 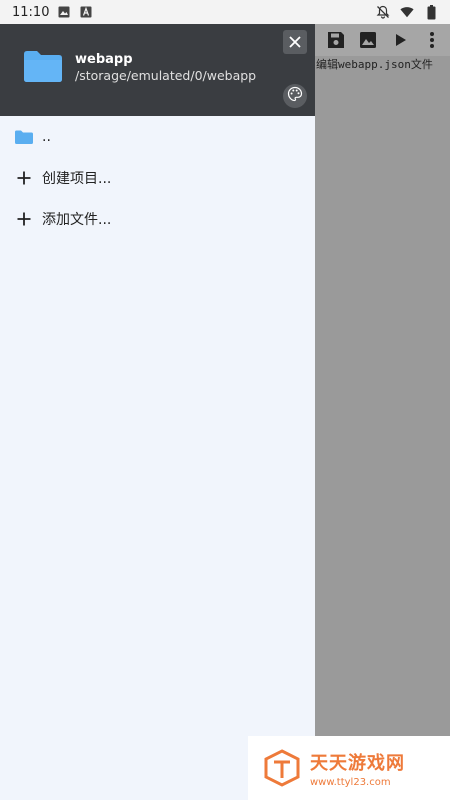 I want to click on a-icon, so click(x=86, y=12).